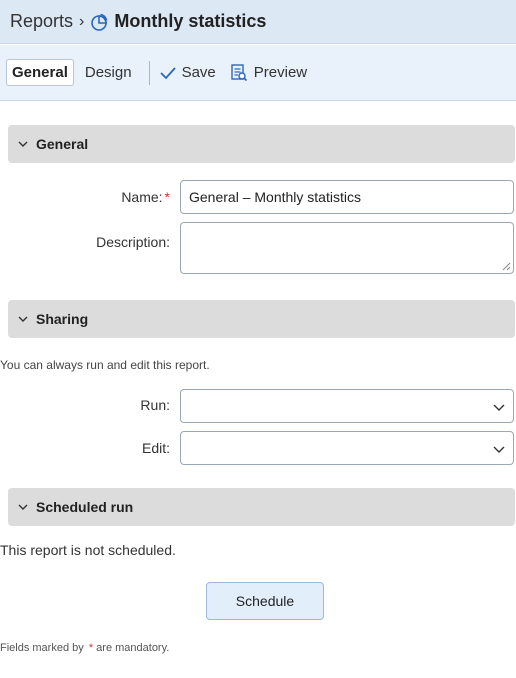 This screenshot has height=678, width=516. I want to click on sharing-info: You can always run and edit this report., so click(105, 365).